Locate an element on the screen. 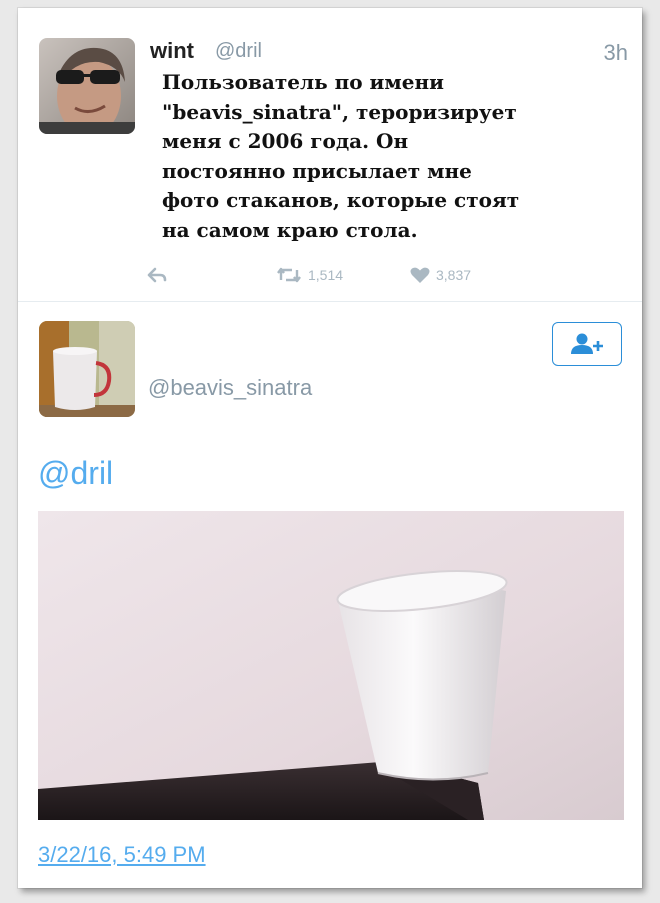  tweet-timestamp: 3/22/16, 5:49 PM is located at coordinates (122, 855).